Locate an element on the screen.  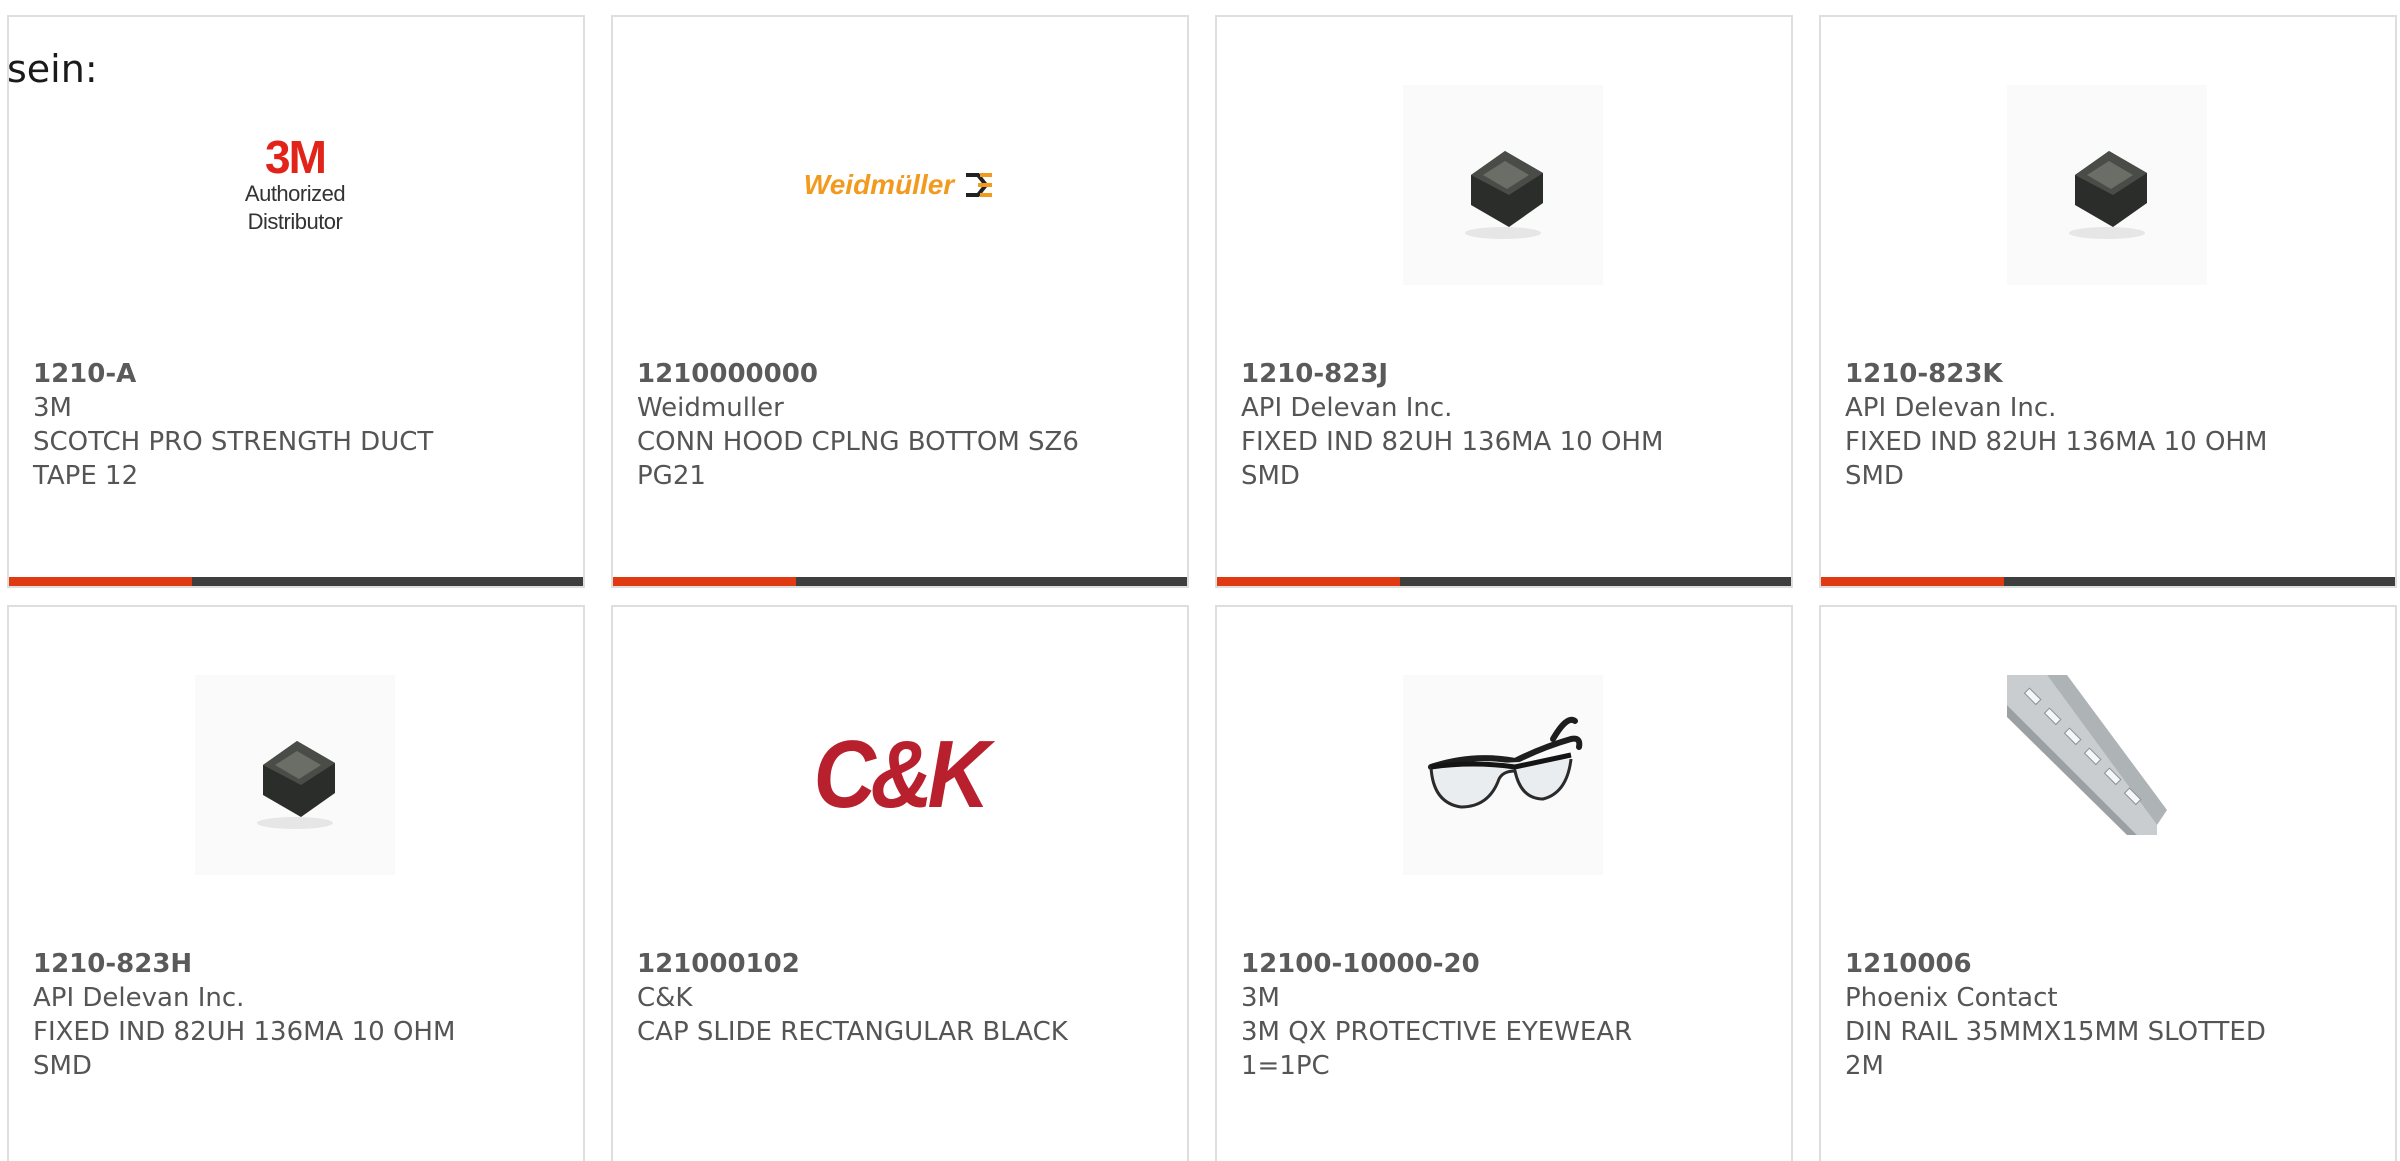
description: 3M QX PROTECTIVE EYEWEAR 1=1PC is located at coordinates (1437, 1049).